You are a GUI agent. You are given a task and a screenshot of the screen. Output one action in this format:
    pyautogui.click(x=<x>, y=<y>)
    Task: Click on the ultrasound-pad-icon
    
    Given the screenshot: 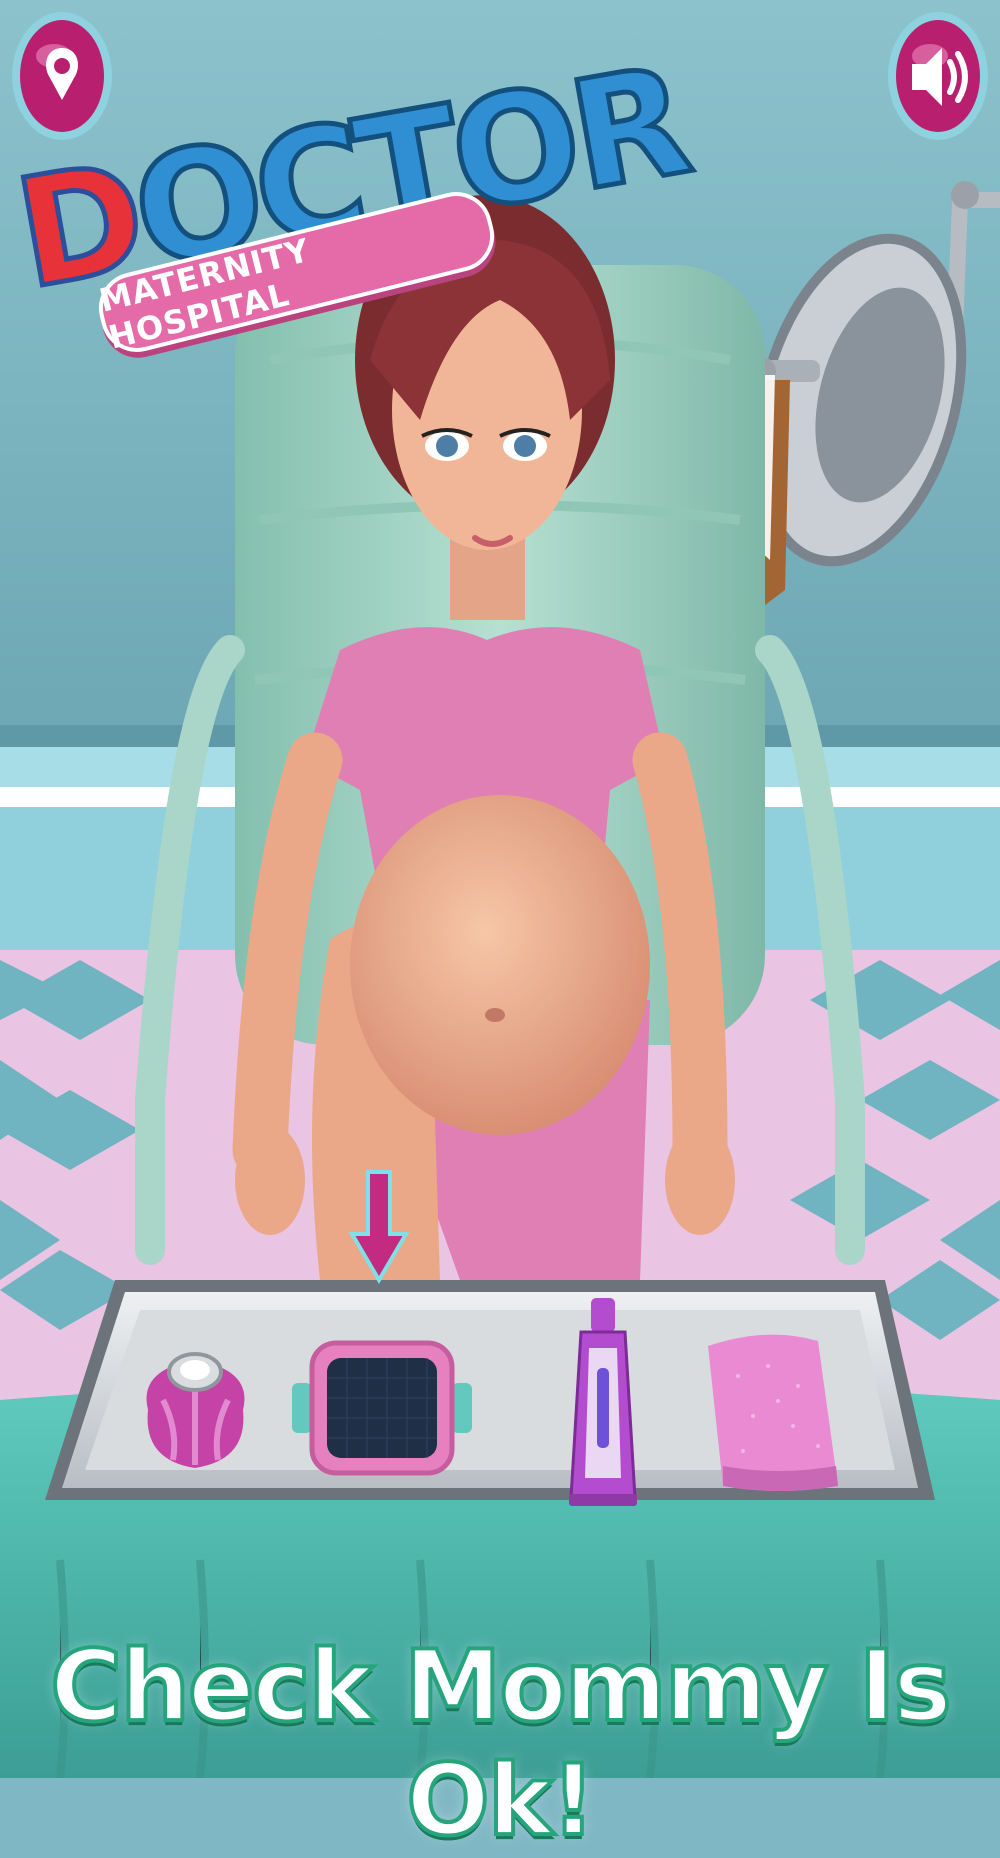 What is the action you would take?
    pyautogui.click(x=382, y=1408)
    